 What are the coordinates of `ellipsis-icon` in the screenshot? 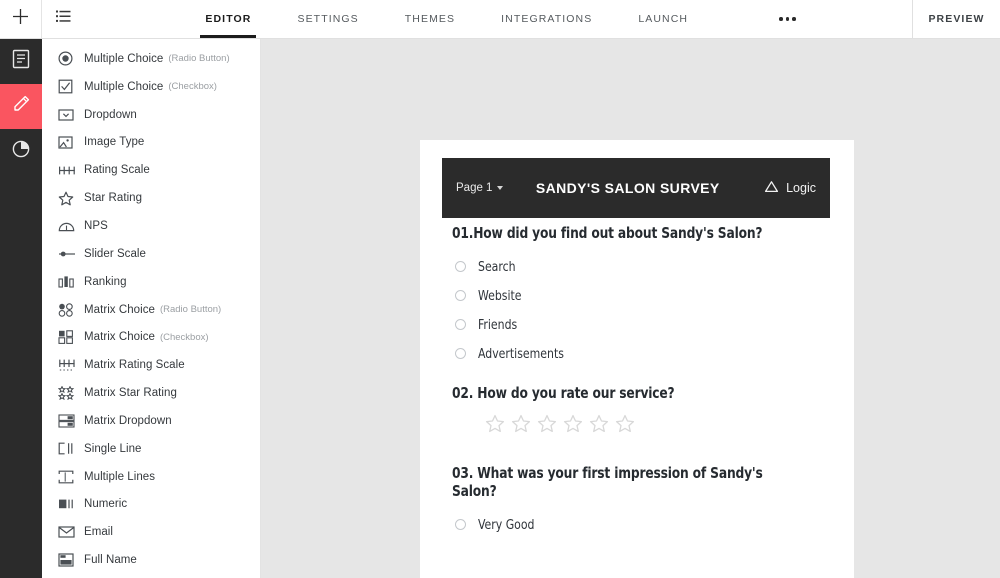 It's located at (787, 19).